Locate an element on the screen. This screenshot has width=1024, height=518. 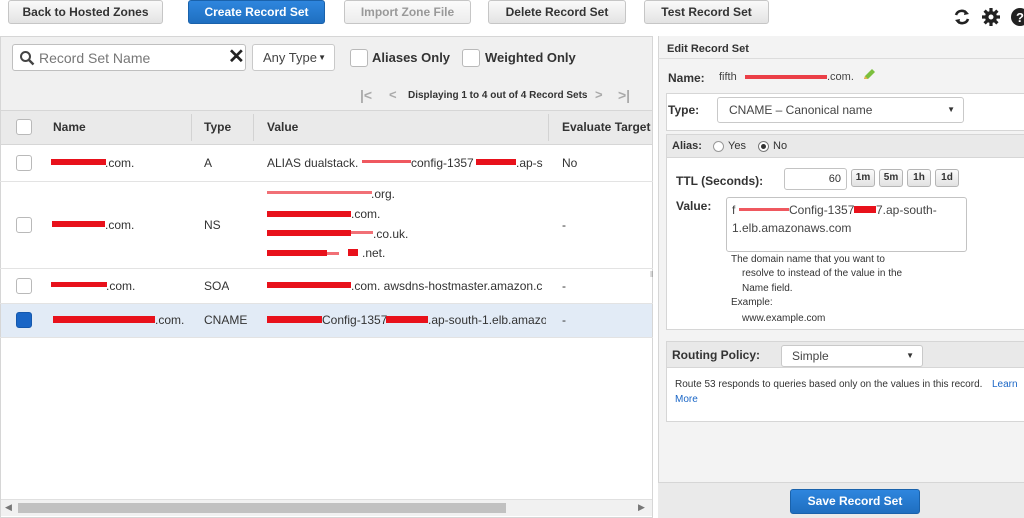
alias-yes-radio is located at coordinates (718, 146).